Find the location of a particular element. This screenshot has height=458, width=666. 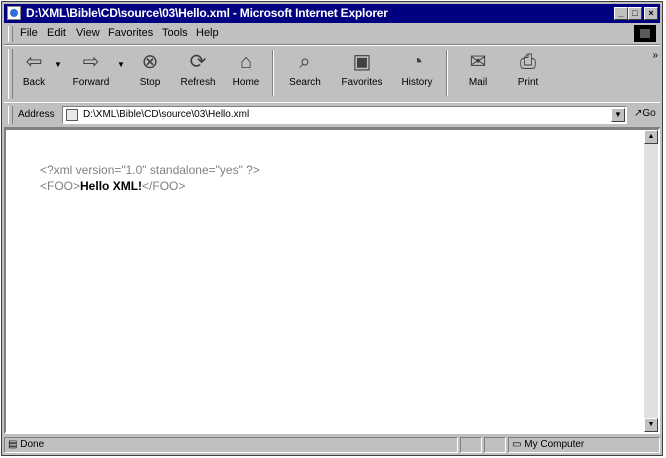

menu-view: View is located at coordinates (88, 33).